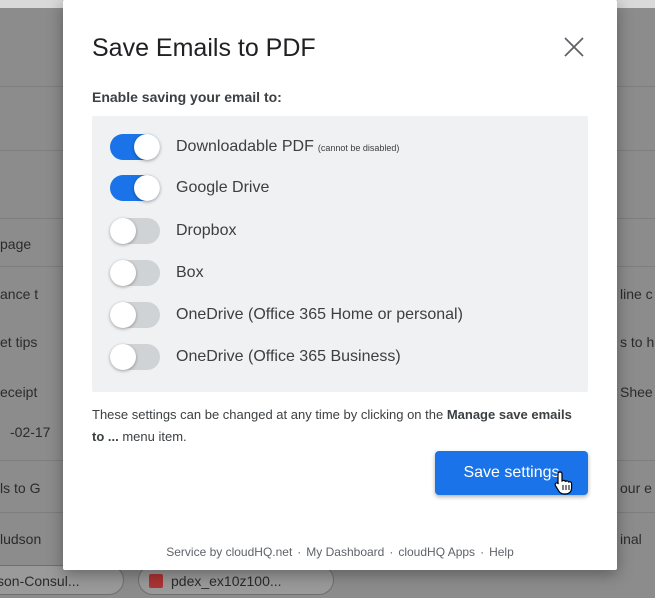  What do you see at coordinates (637, 342) in the screenshot?
I see `bg-row-text: s to h` at bounding box center [637, 342].